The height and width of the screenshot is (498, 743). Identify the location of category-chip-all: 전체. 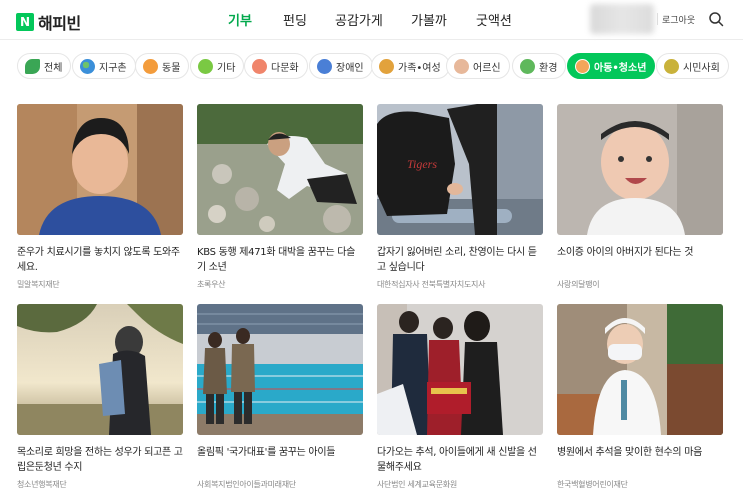
(44, 66).